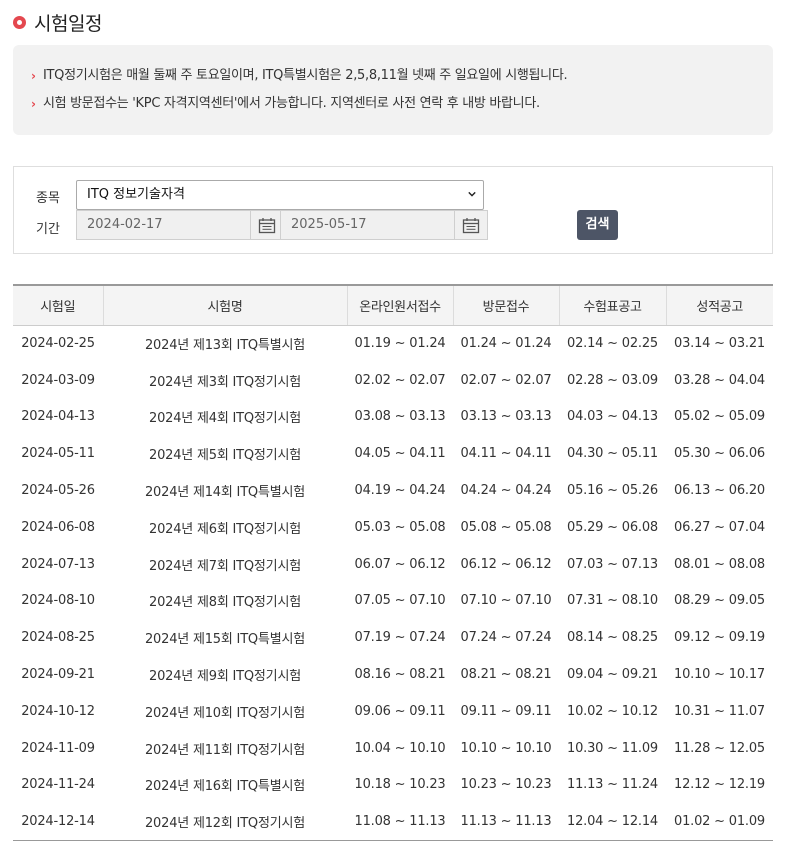  Describe the element at coordinates (719, 527) in the screenshot. I see `score-announcement-cell: 06.27 ~ 07.04` at that location.